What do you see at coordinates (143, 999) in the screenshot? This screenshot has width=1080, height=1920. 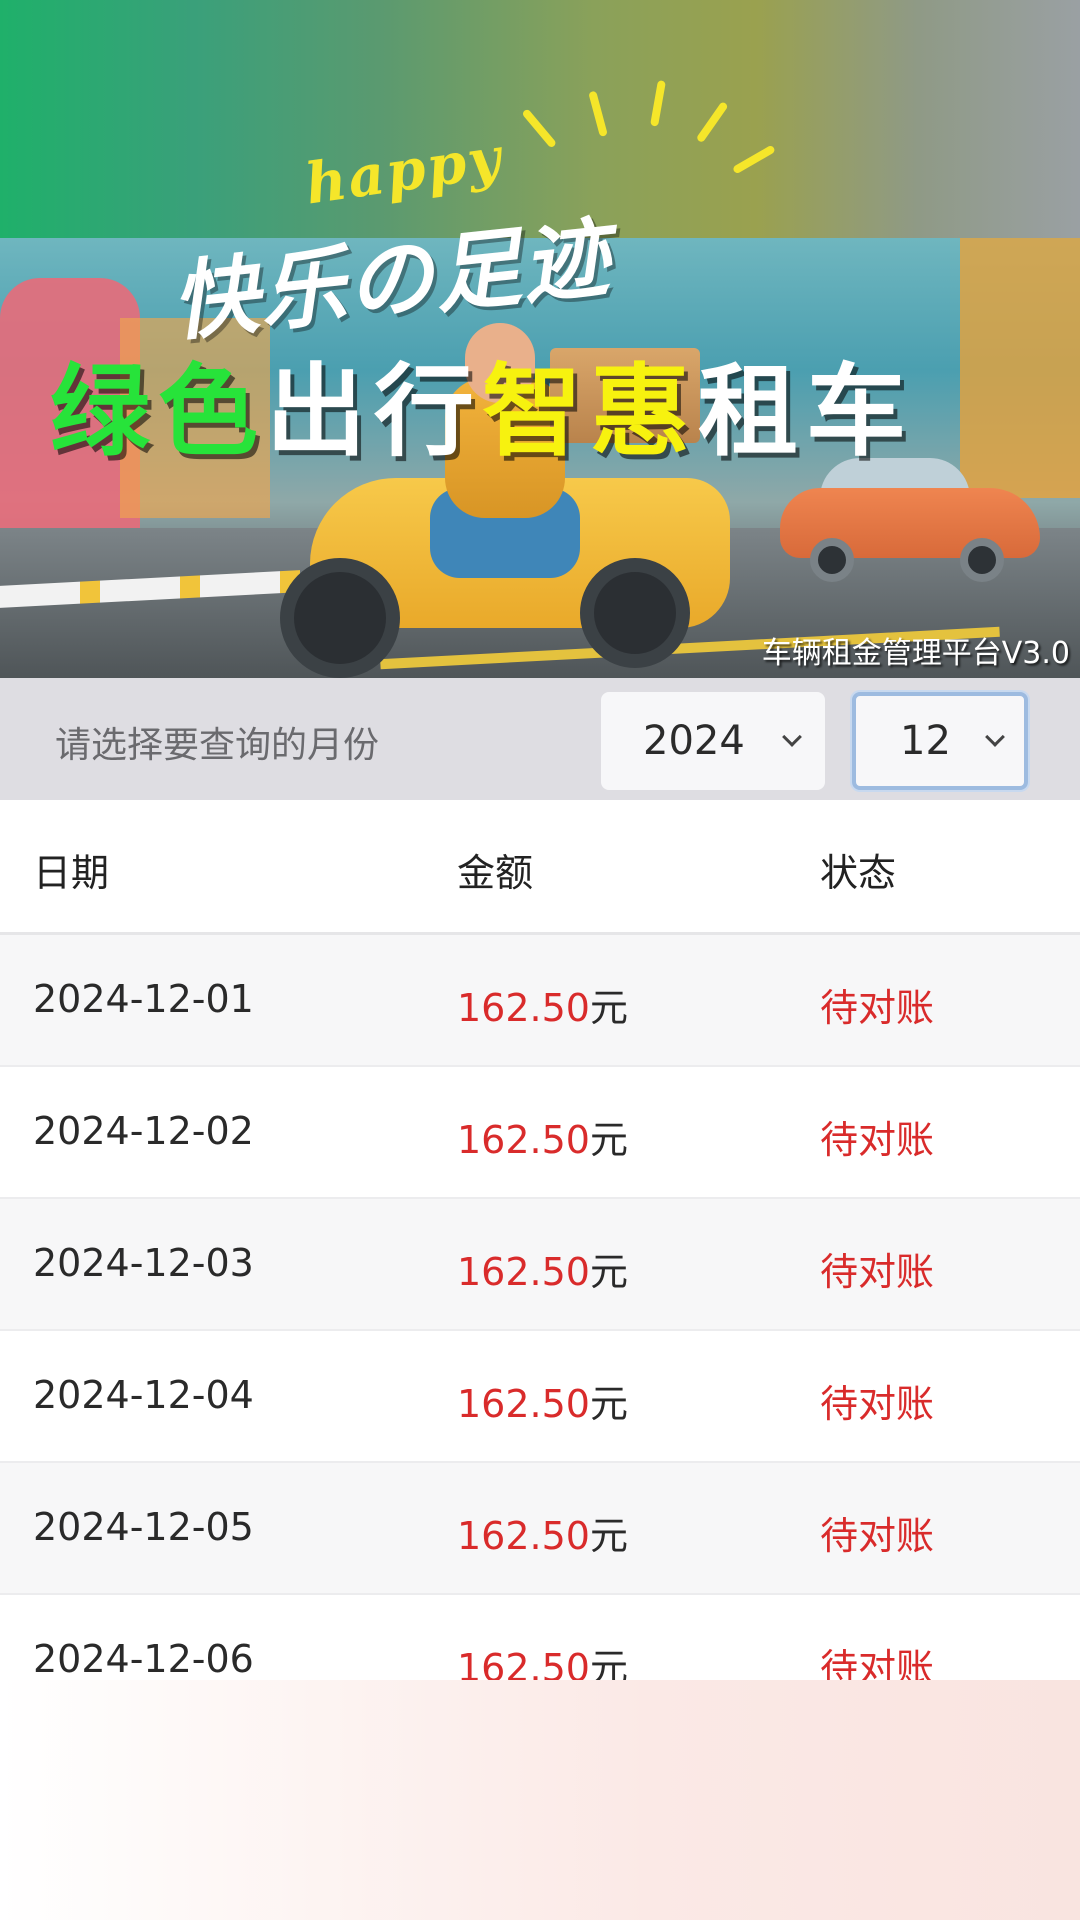 I see `row-date: 2024-12-01` at bounding box center [143, 999].